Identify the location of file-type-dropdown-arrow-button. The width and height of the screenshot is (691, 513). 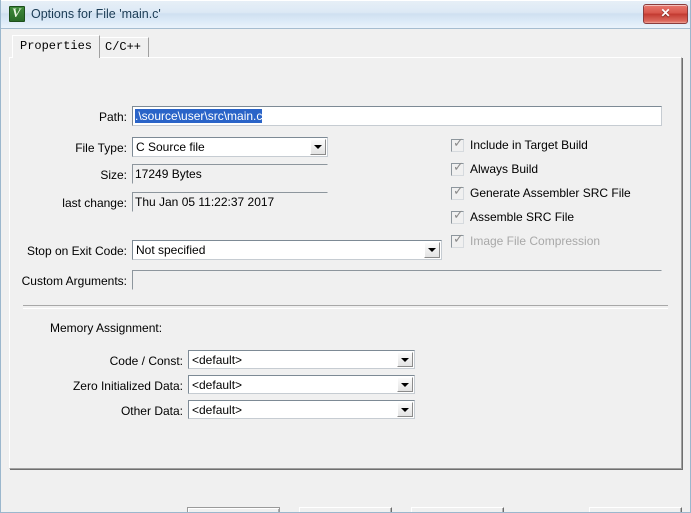
(318, 147).